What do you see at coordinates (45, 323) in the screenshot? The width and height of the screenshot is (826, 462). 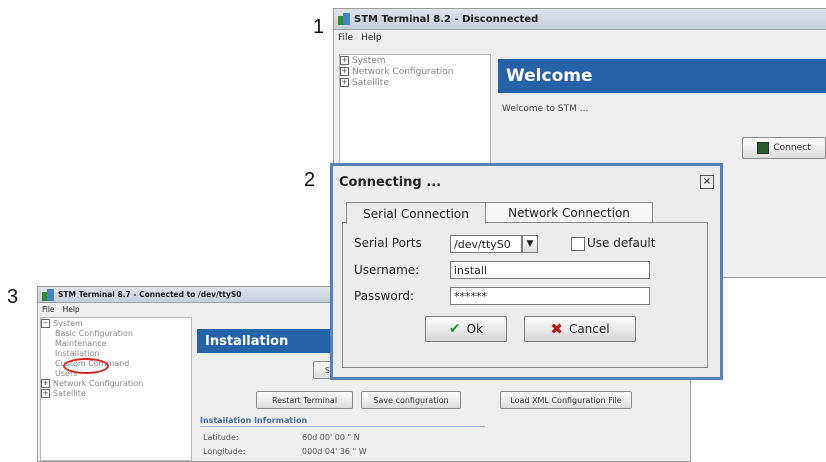 I see `collapse-icon: −` at bounding box center [45, 323].